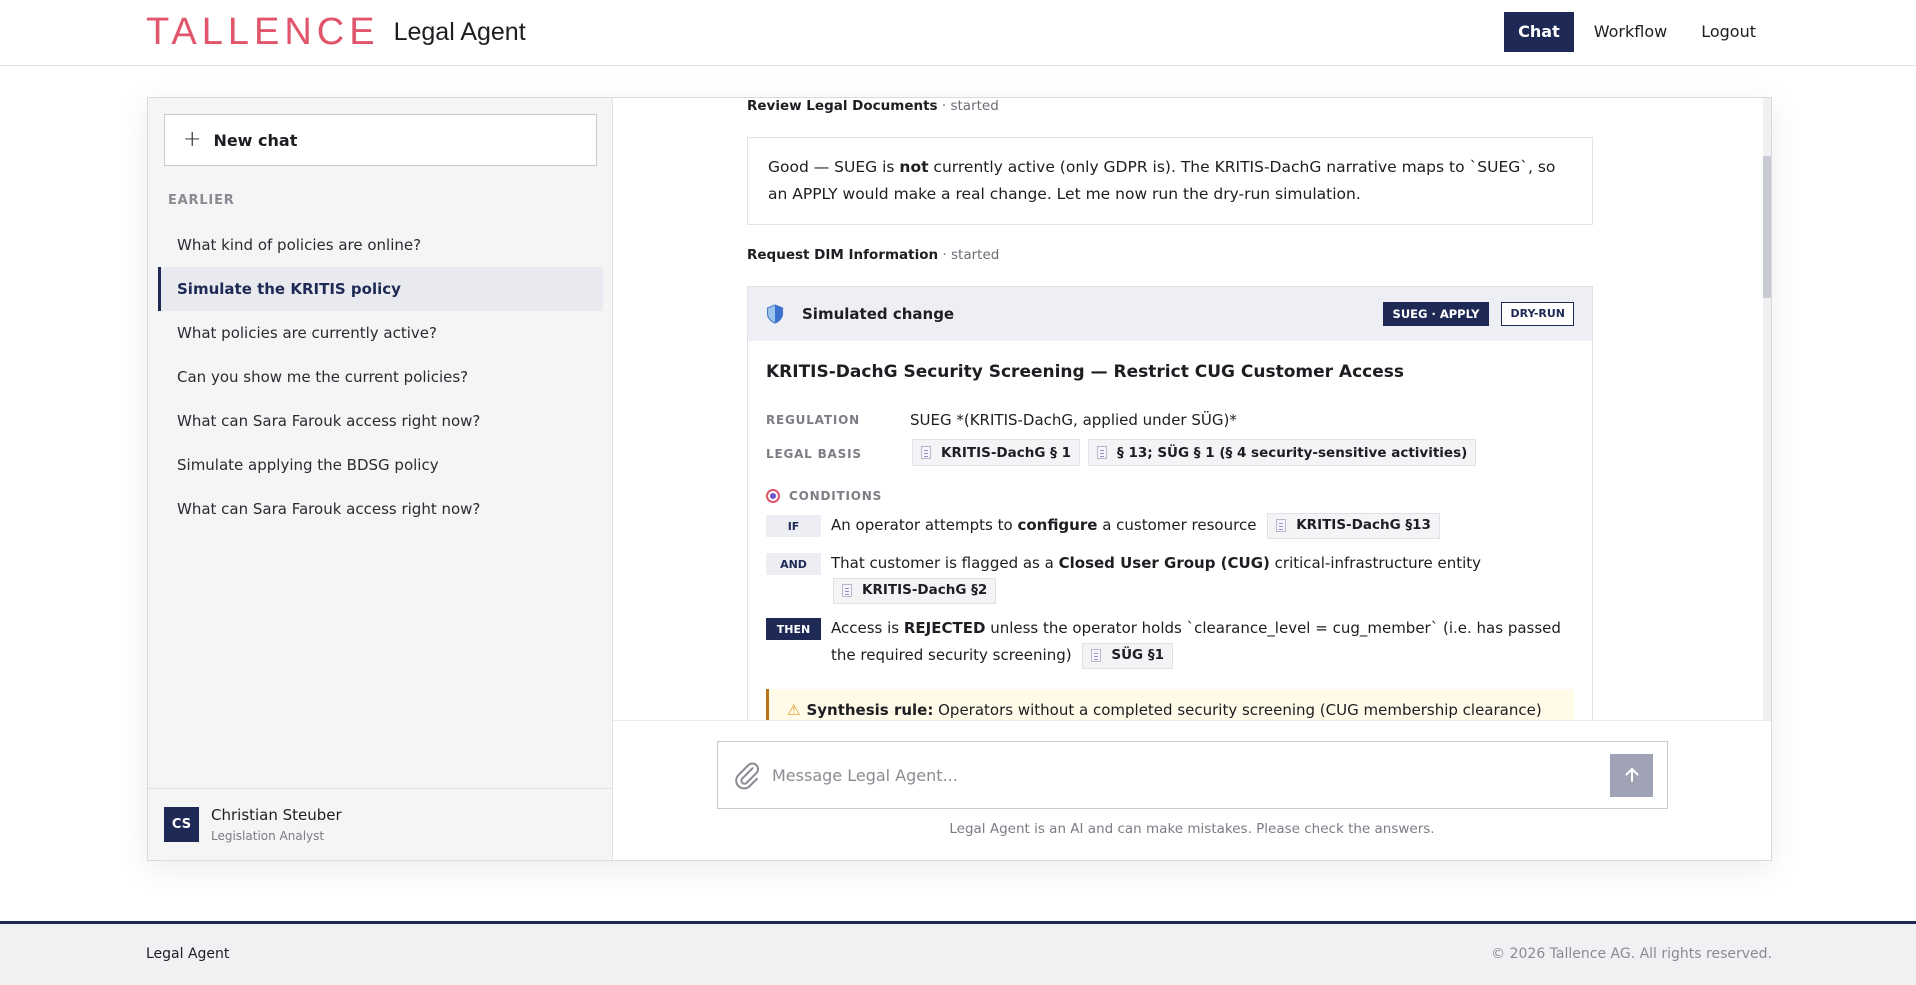  Describe the element at coordinates (924, 525) in the screenshot. I see `text-segment: An operator attempts to` at that location.